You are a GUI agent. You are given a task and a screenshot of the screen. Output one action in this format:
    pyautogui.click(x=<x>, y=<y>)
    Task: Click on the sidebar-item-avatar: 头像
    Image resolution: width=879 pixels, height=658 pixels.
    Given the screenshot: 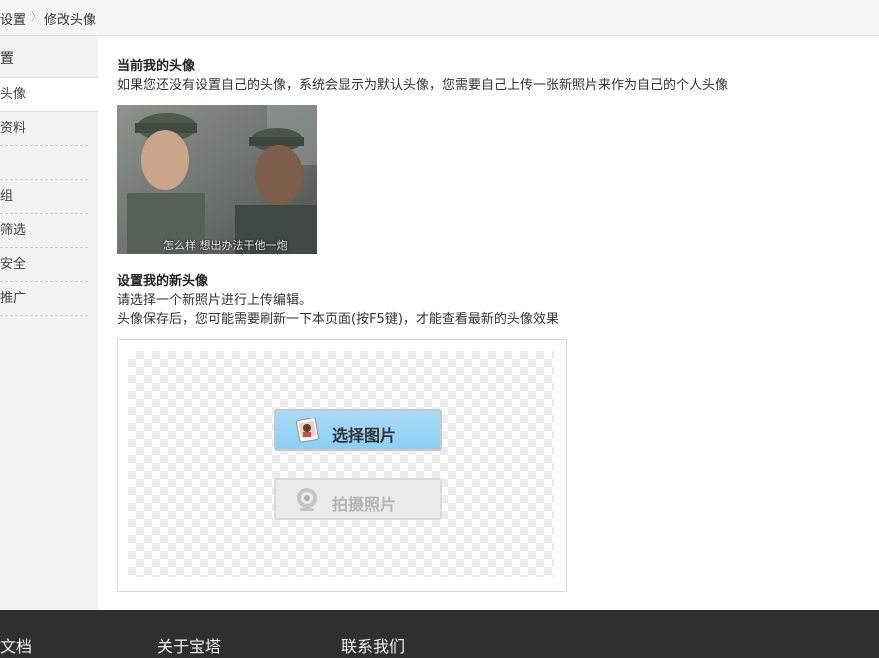 What is the action you would take?
    pyautogui.click(x=49, y=94)
    